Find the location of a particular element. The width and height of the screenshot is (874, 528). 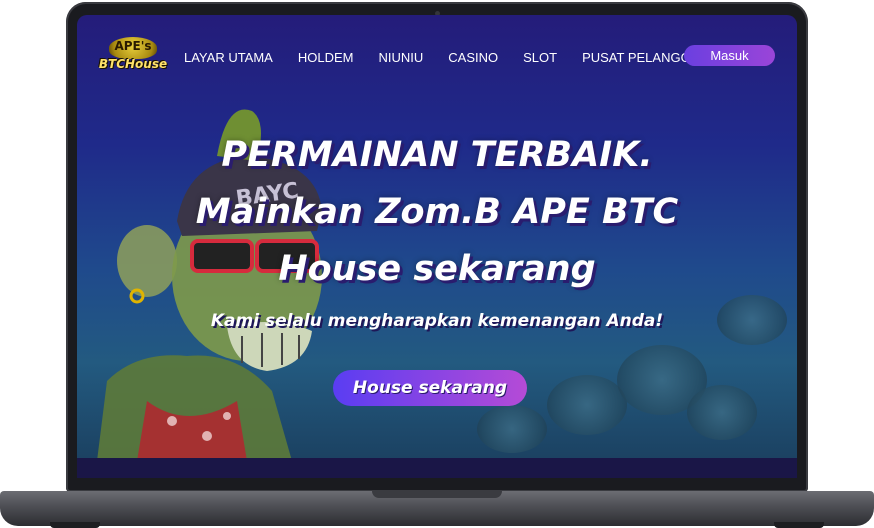

screen-bottom-band is located at coordinates (437, 468).